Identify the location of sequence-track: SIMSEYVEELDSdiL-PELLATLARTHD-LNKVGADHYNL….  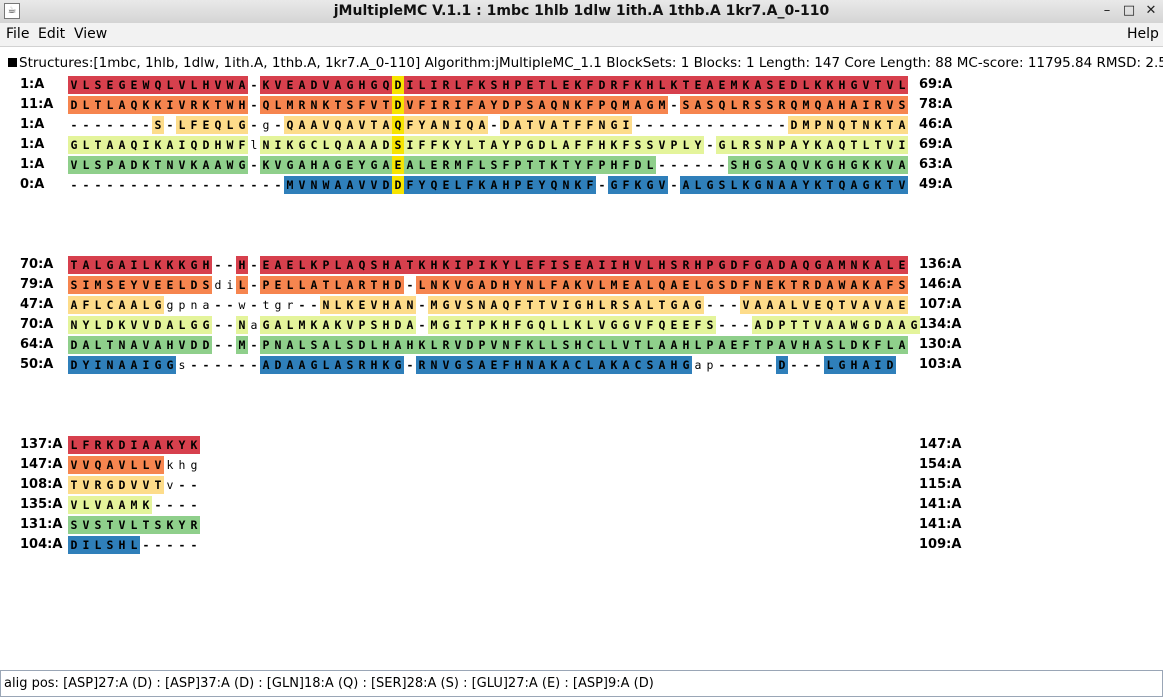
(488, 285).